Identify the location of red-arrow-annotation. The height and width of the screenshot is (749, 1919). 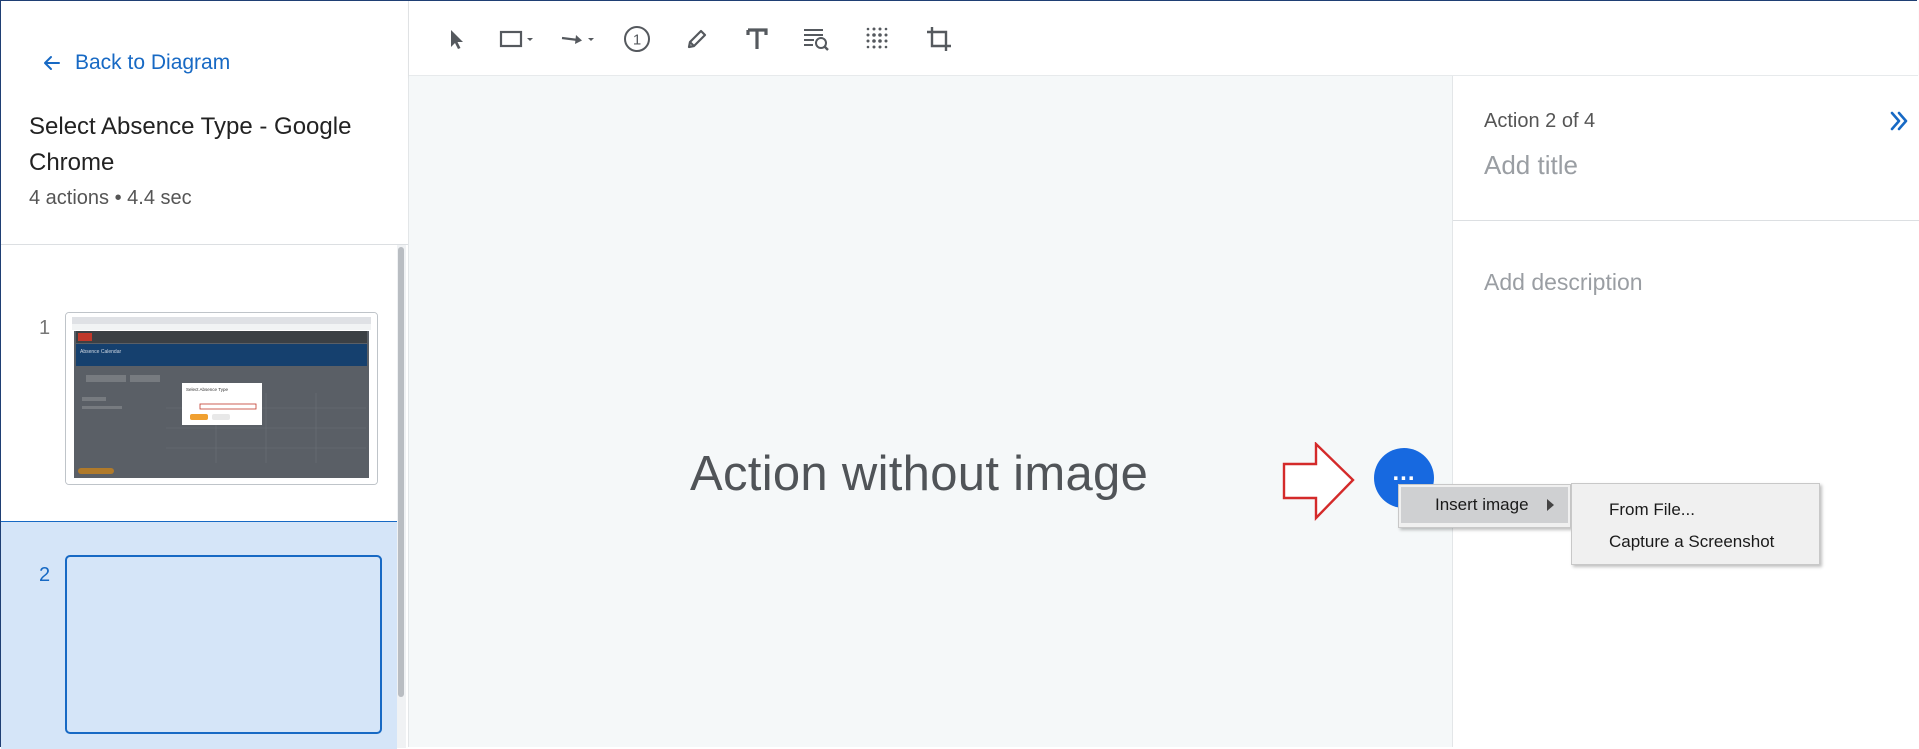
(1318, 481).